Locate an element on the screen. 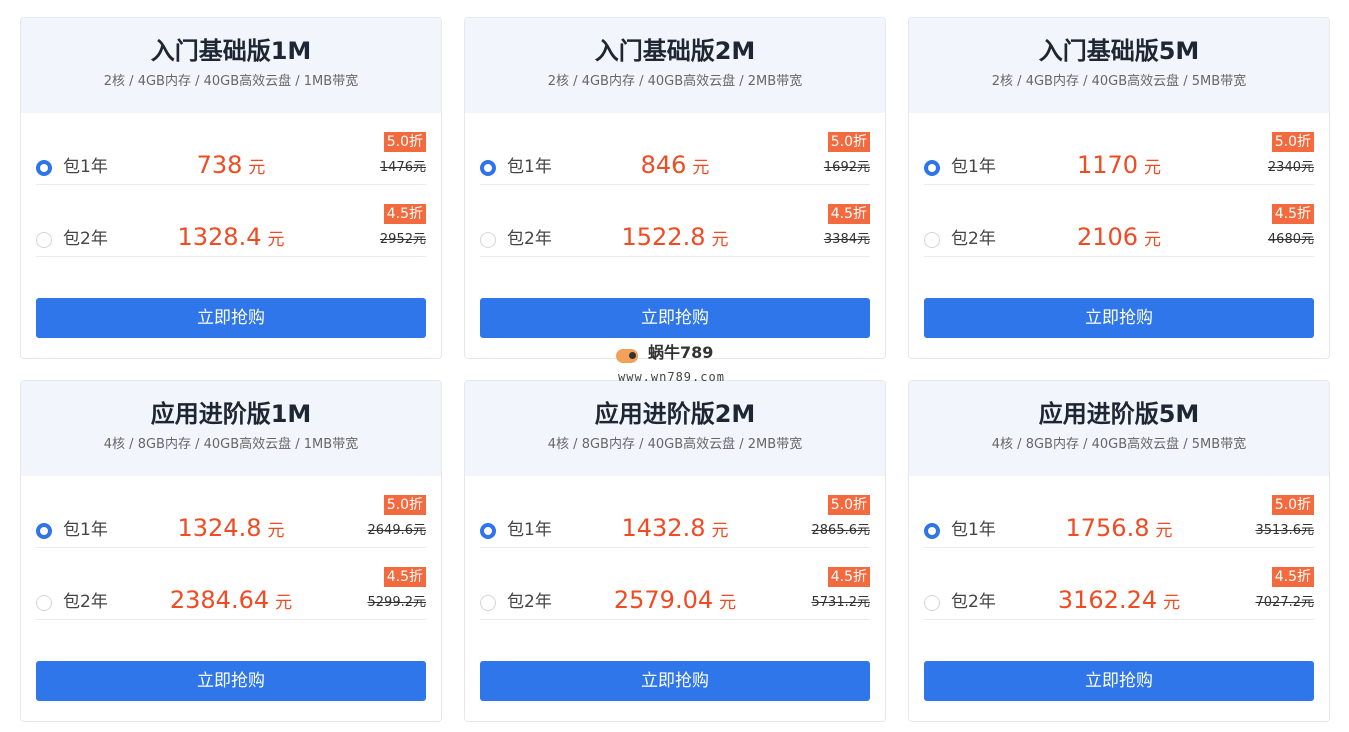 The width and height of the screenshot is (1349, 732). plan-header: 应用进阶版2M 4核 / 8GB内存 / 40GB高效云盘 / 2MB带宽 is located at coordinates (675, 428).